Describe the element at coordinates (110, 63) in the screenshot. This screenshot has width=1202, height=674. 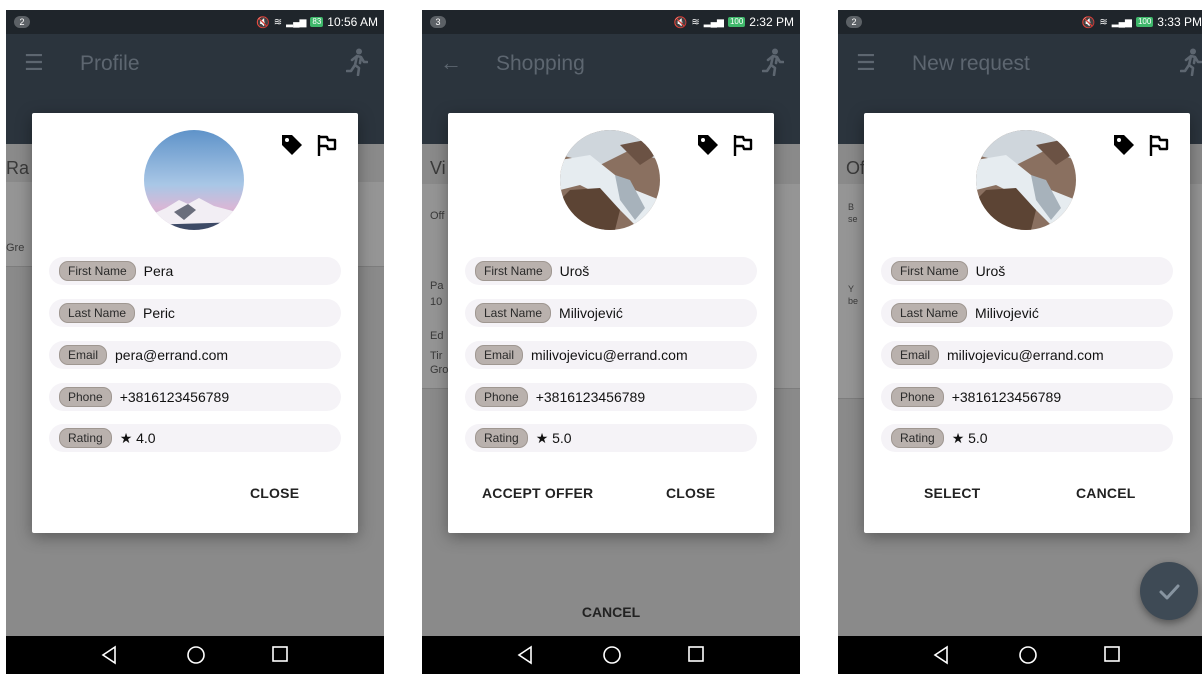
I see `app-title: Profile` at that location.